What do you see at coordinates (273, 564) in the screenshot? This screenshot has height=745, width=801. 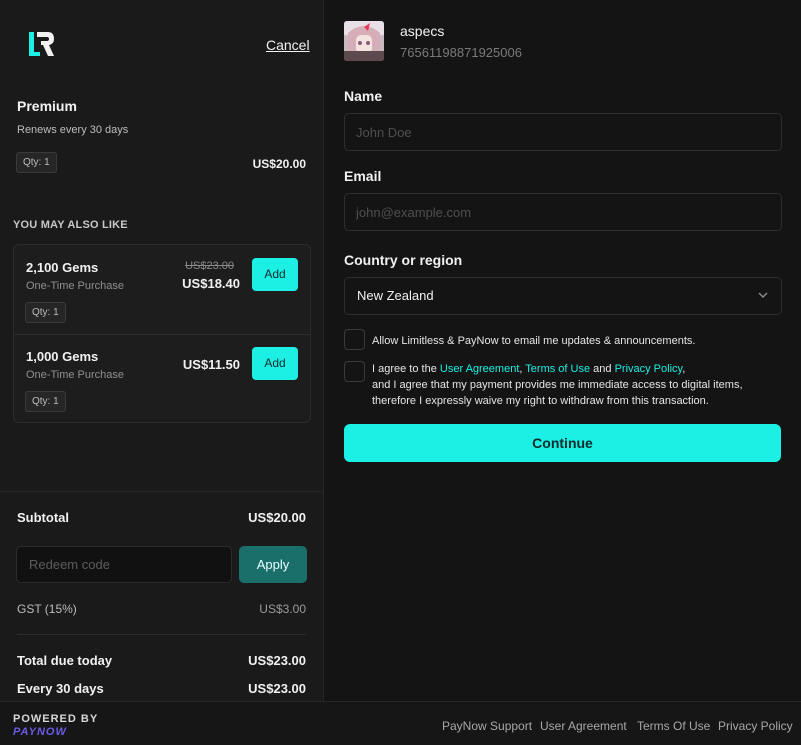 I see `apply-button: Apply` at bounding box center [273, 564].